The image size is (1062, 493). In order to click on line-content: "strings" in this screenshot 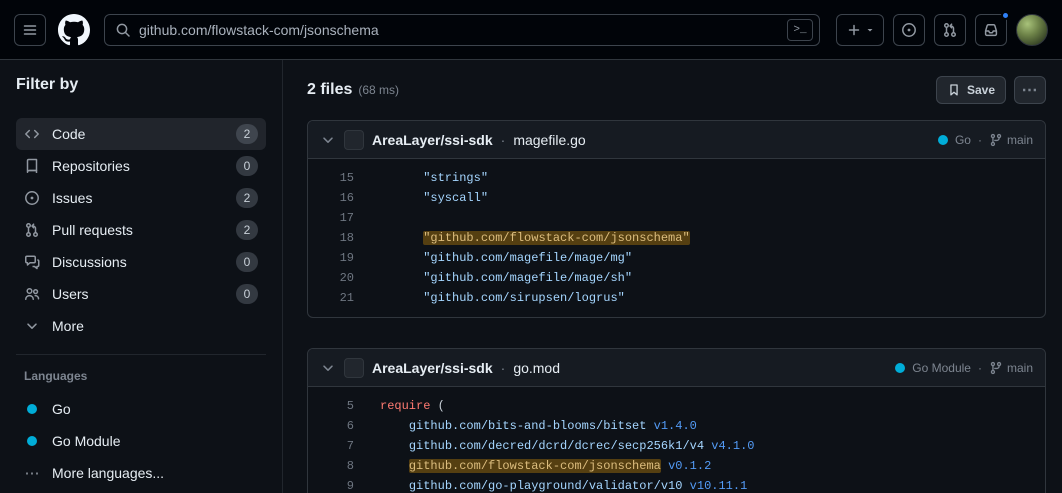, I will do `click(434, 178)`.